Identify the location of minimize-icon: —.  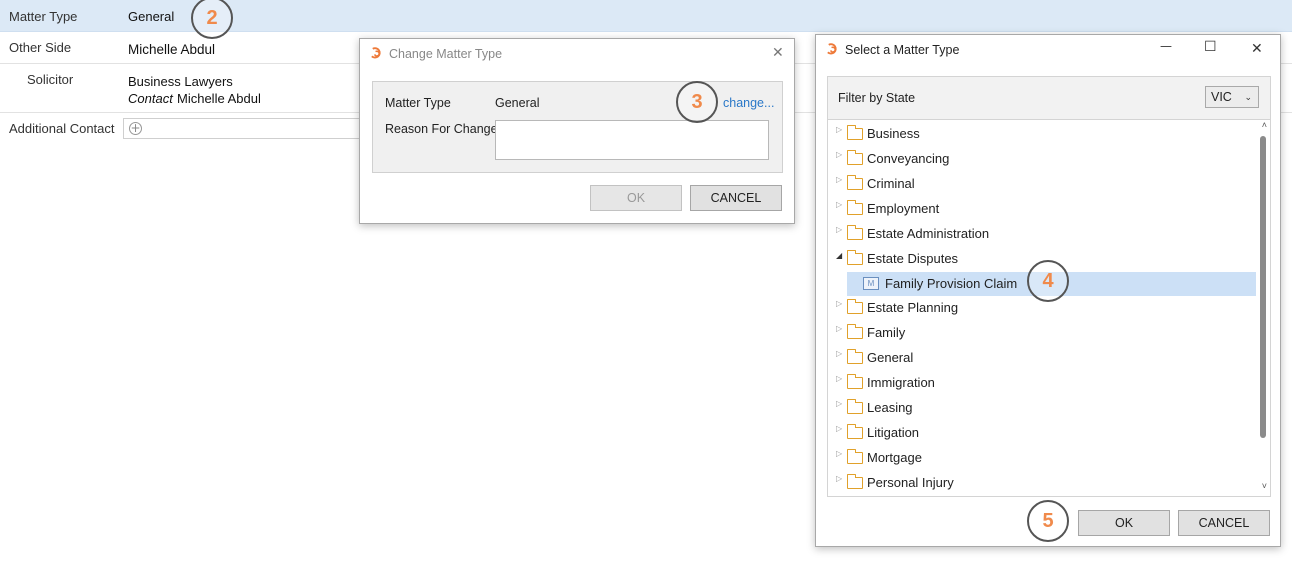
(1166, 46).